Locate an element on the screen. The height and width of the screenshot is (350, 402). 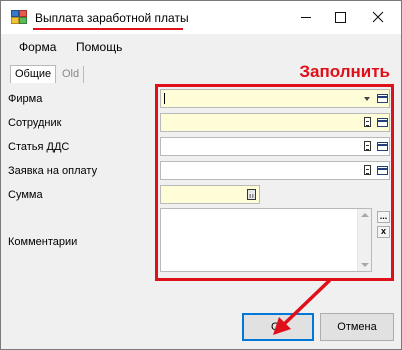
tab-general: Общие is located at coordinates (33, 74).